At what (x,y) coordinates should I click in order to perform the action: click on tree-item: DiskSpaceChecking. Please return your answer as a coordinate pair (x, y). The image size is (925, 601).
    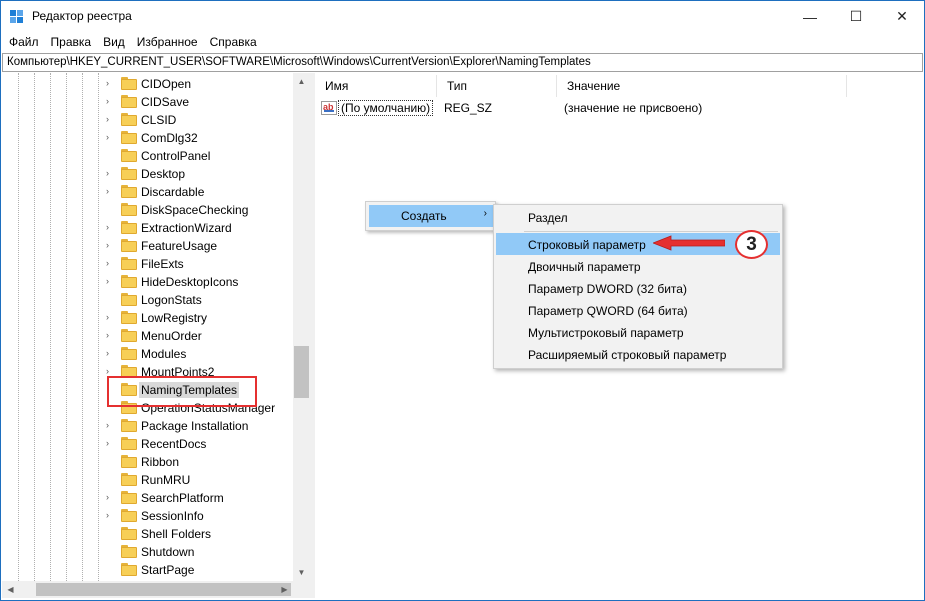
    Looking at the image, I should click on (148, 210).